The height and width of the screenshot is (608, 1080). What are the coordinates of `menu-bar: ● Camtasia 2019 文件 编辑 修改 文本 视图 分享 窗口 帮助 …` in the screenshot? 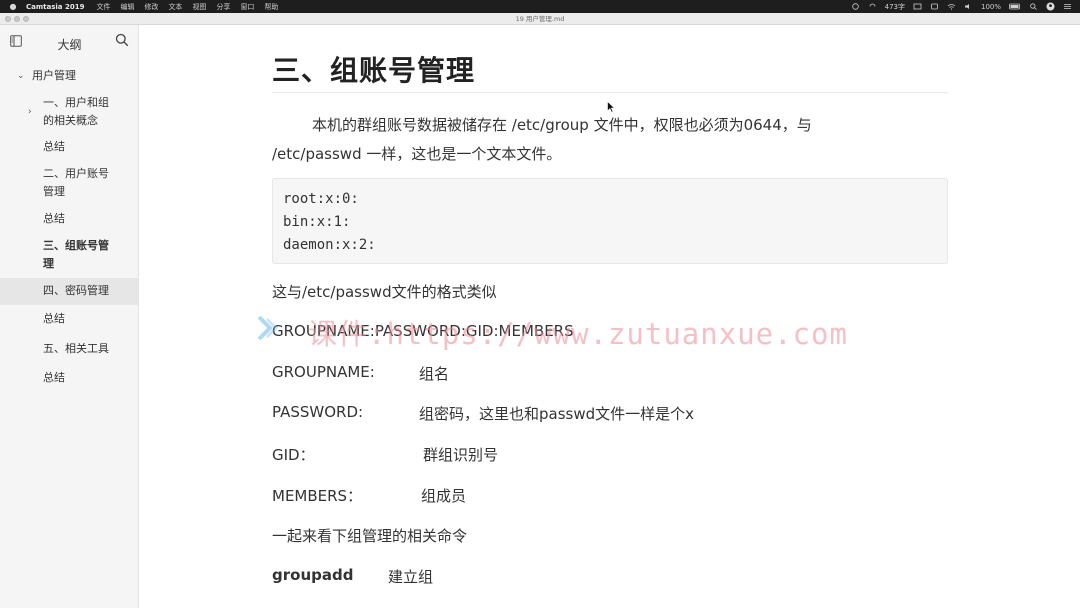 It's located at (540, 6).